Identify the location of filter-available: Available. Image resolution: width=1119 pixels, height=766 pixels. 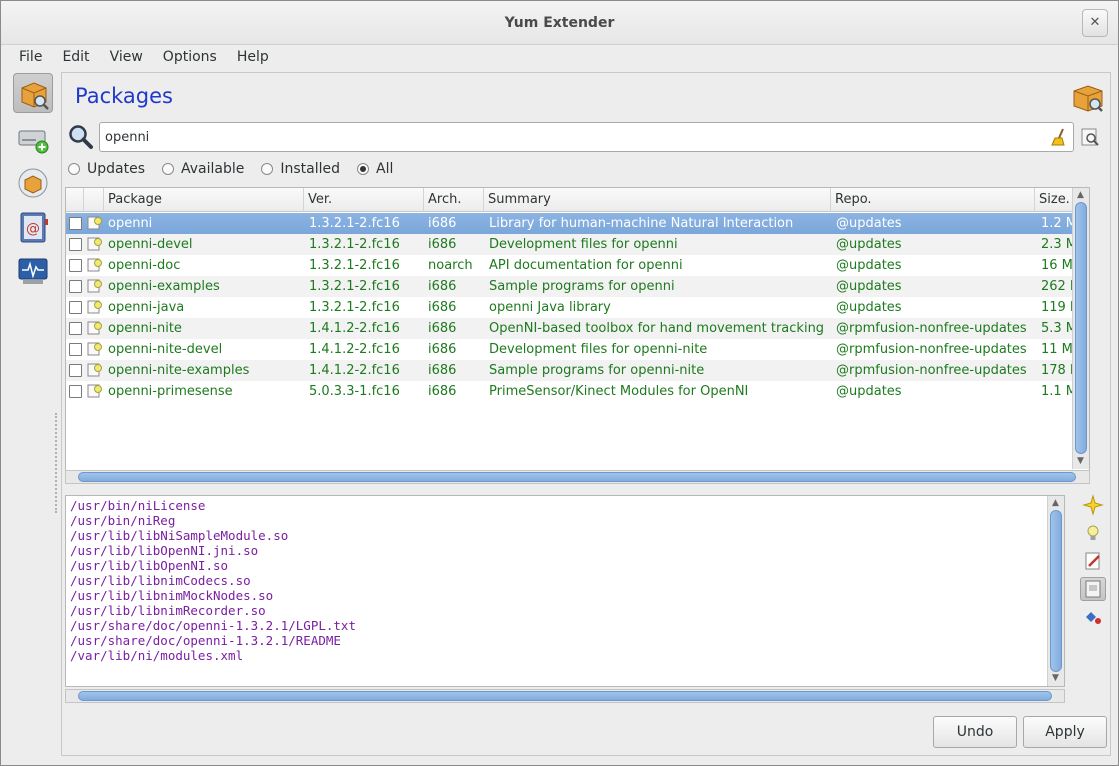
(203, 169).